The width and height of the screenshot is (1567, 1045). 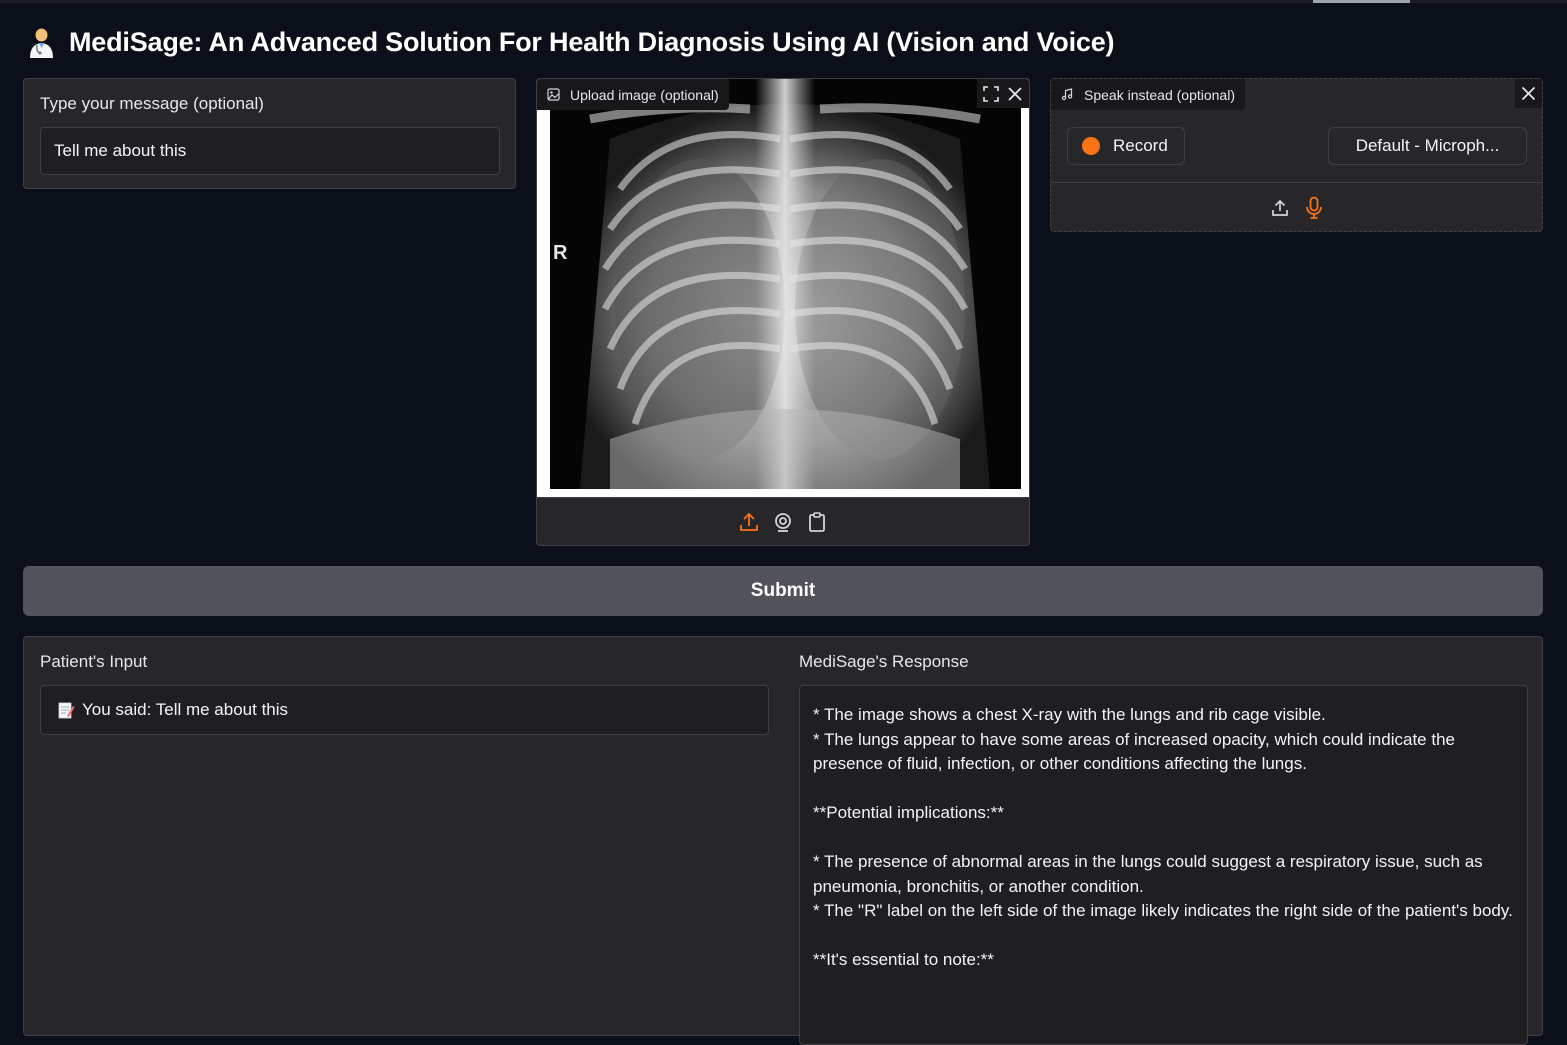 I want to click on webcam-icon, so click(x=783, y=522).